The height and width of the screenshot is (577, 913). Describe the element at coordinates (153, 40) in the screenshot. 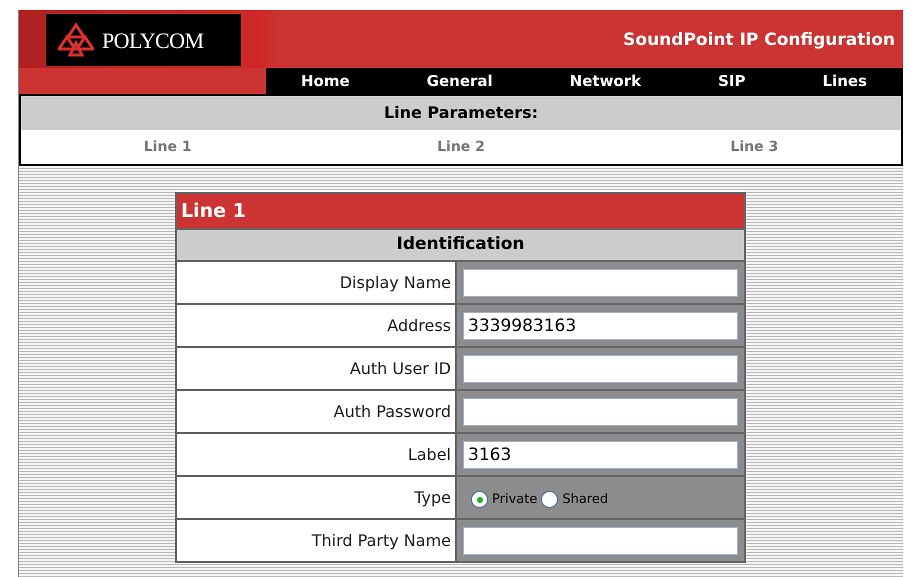

I see `logo-text: POLYCOM` at that location.